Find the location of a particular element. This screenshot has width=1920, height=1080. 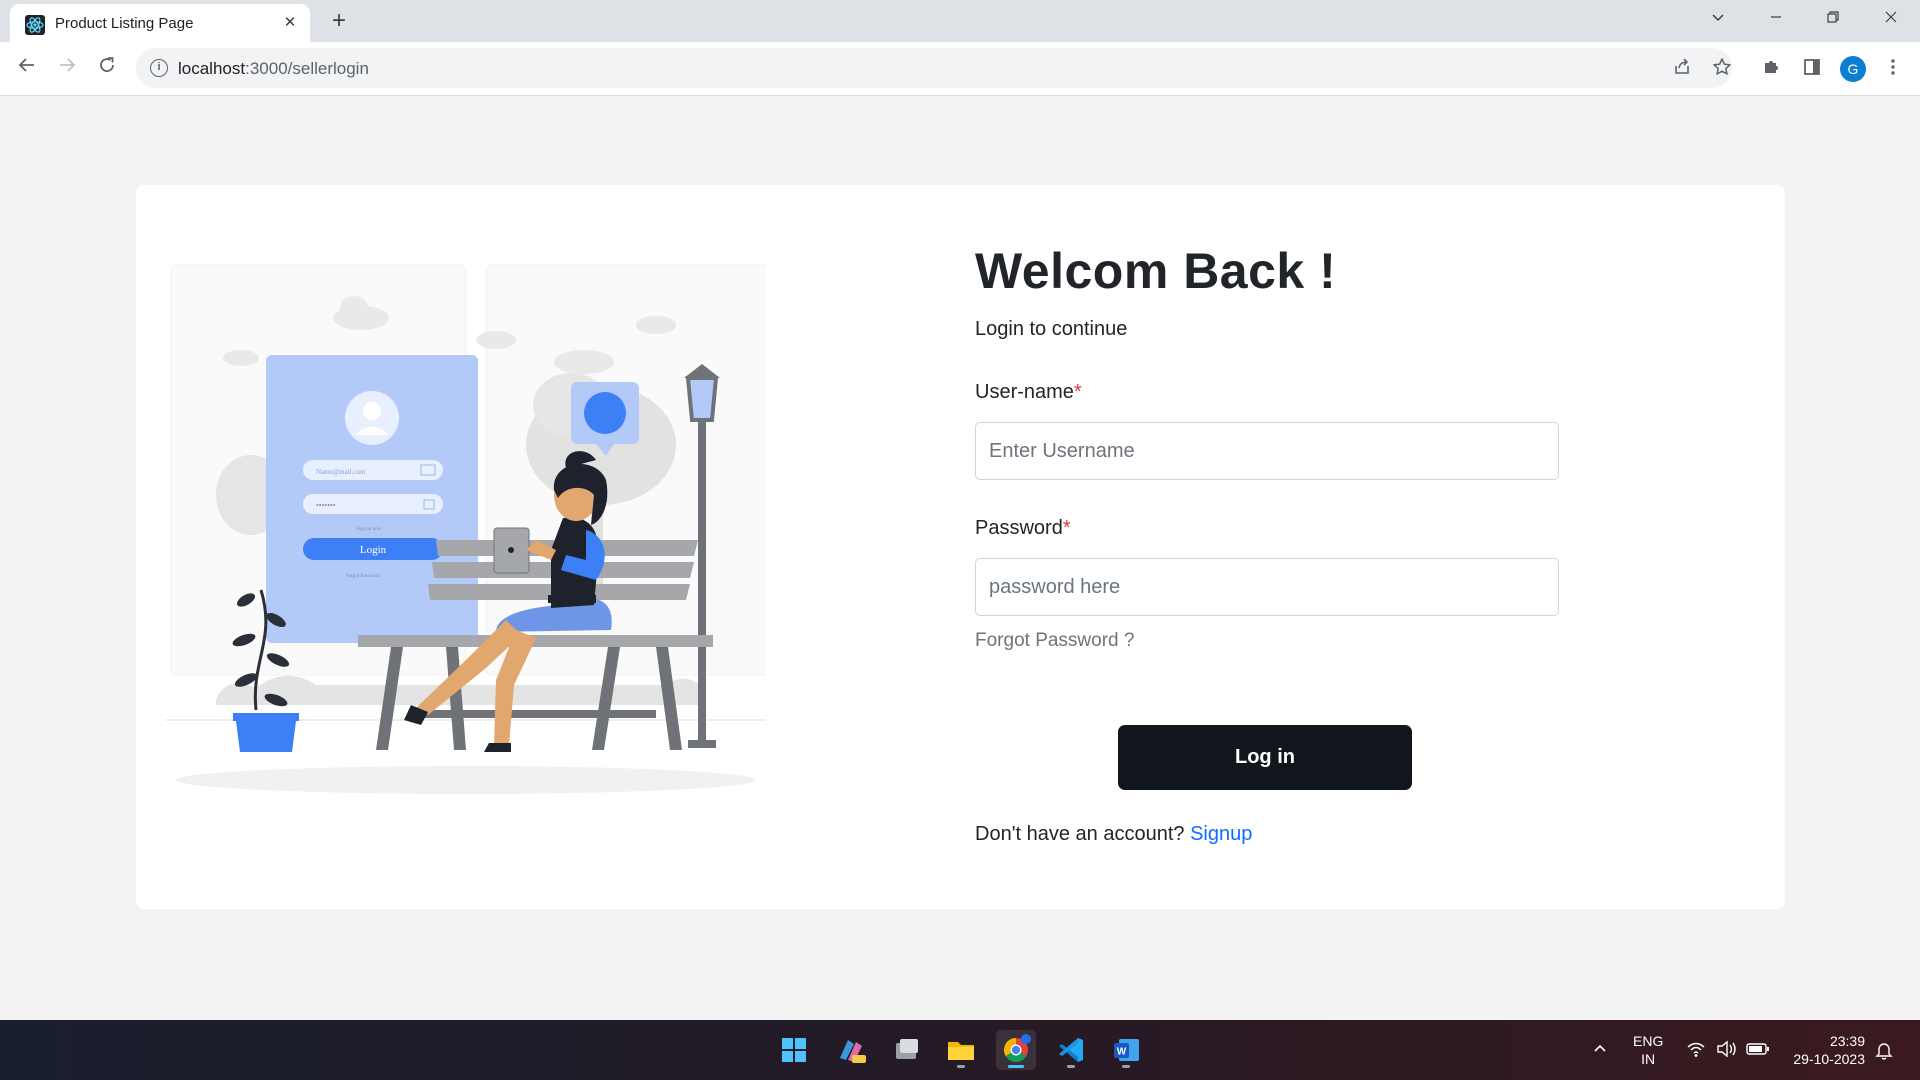

illustration-password-text: ••••••• is located at coordinates (326, 505).